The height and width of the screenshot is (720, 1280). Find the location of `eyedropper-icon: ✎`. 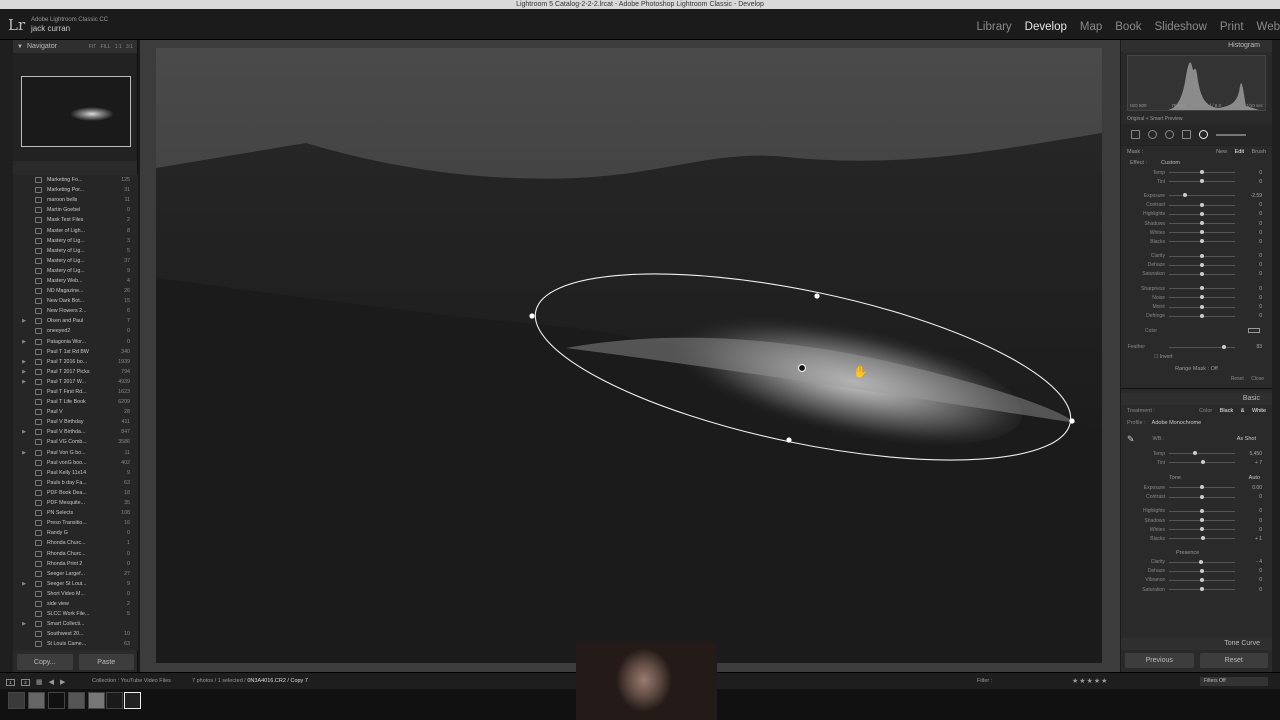

eyedropper-icon: ✎ is located at coordinates (1131, 439).